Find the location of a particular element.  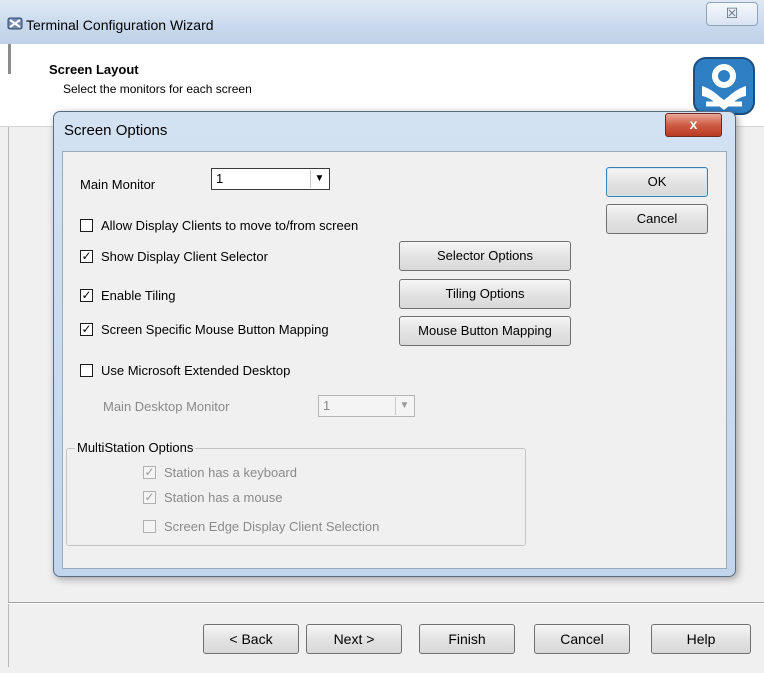

has-keyboard-label: Station has a keyboard is located at coordinates (230, 472).